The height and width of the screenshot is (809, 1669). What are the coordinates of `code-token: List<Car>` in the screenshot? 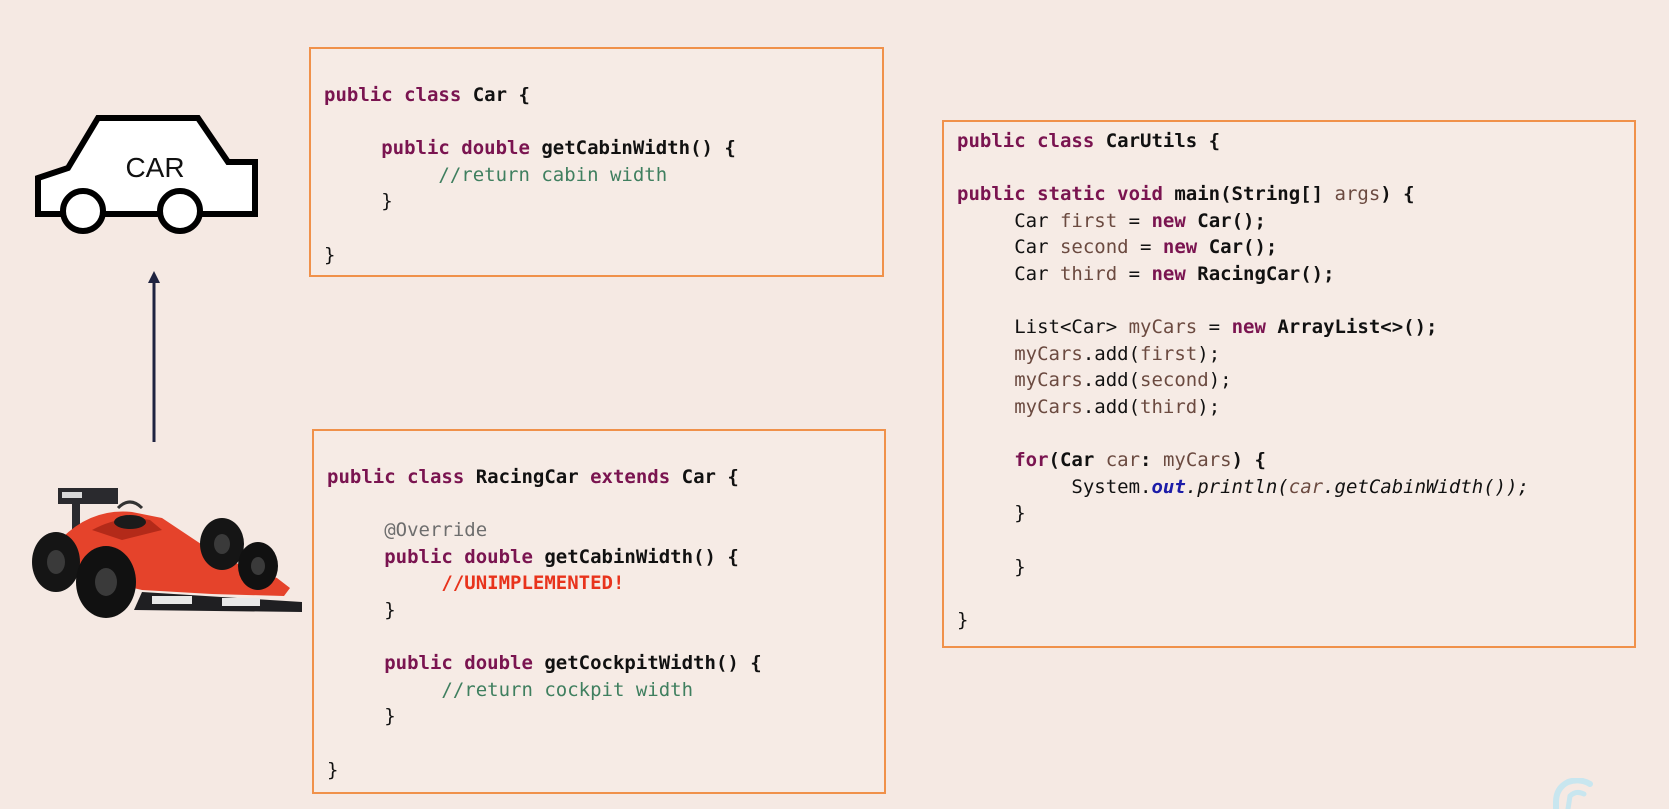 It's located at (1043, 327).